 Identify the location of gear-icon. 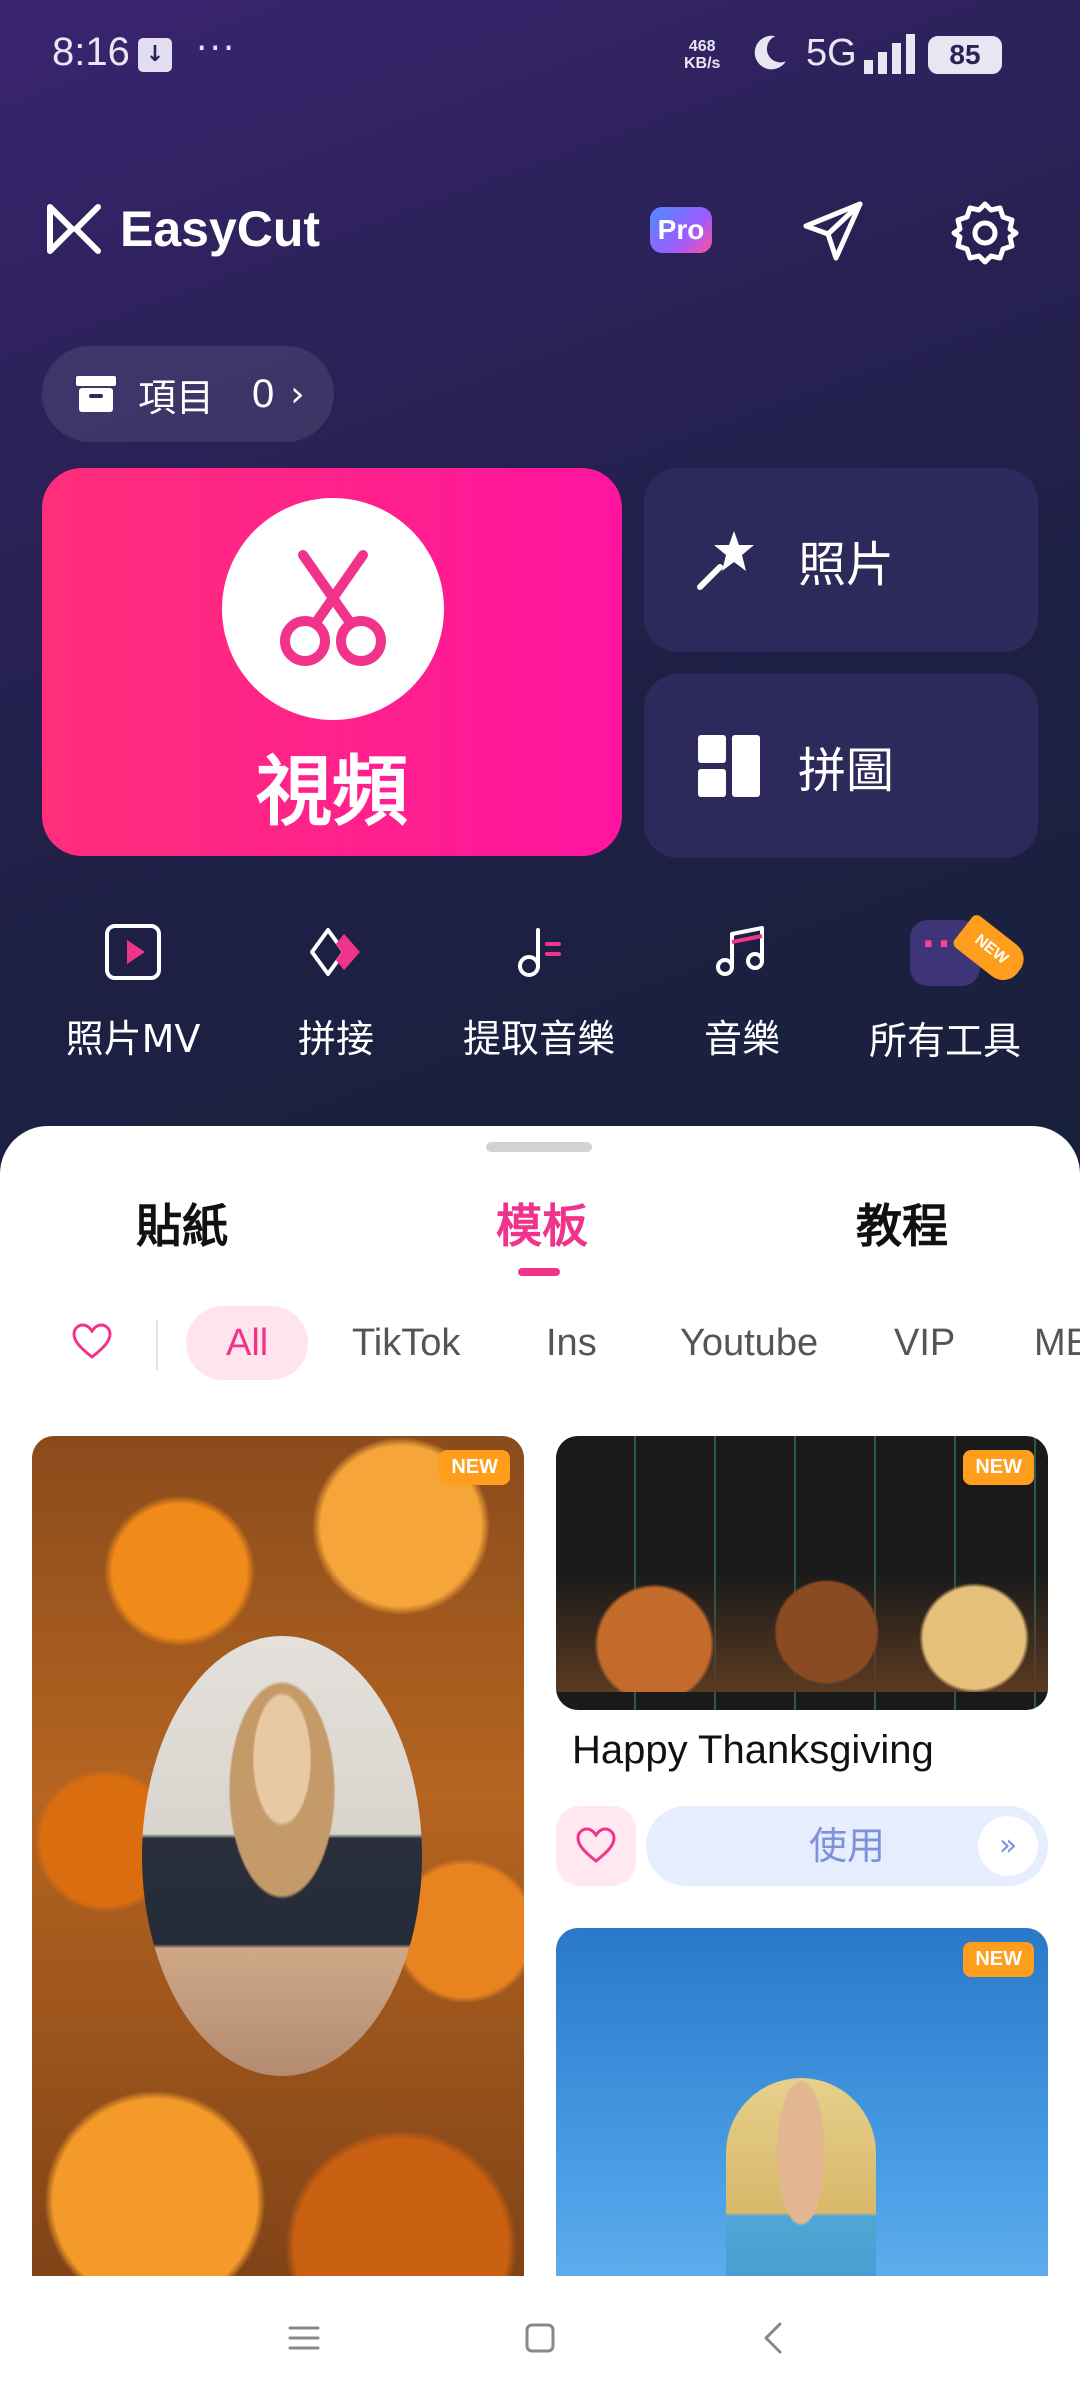
(985, 233).